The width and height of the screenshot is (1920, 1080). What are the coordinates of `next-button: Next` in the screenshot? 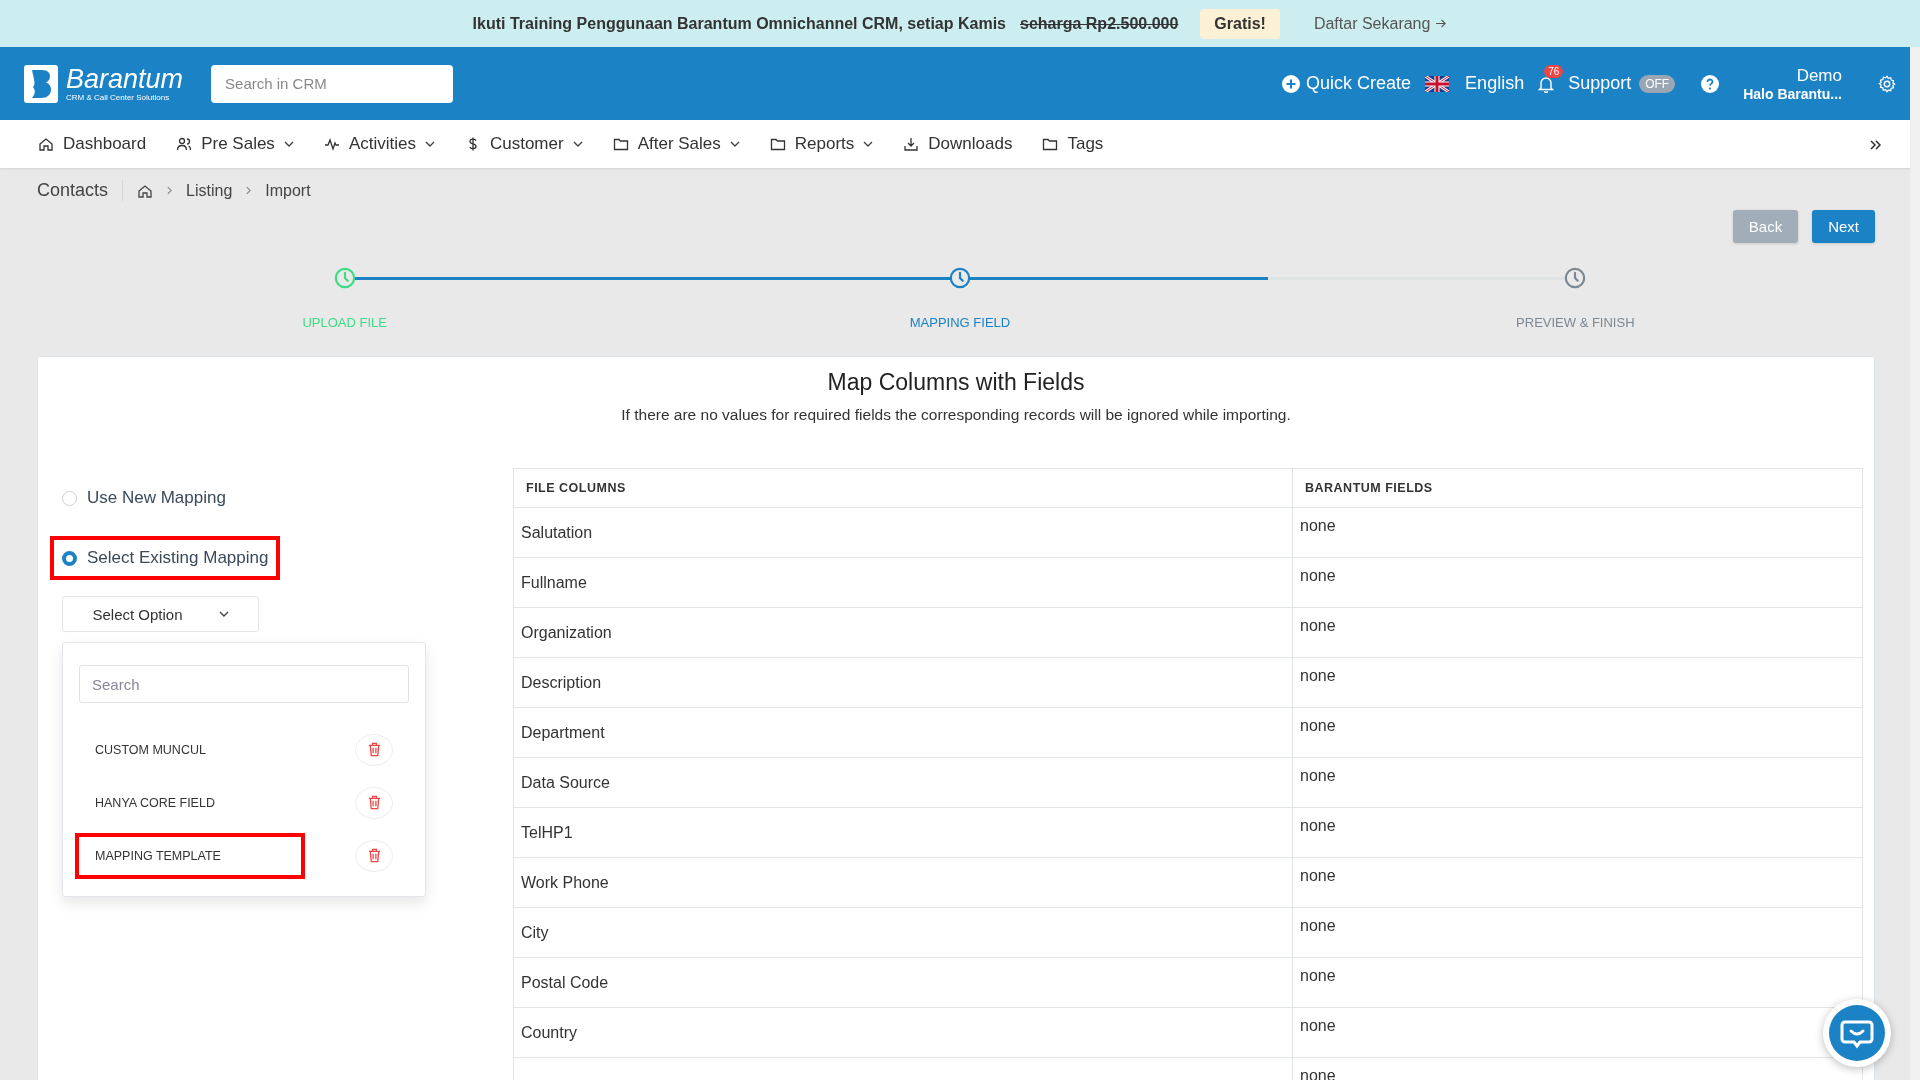 It's located at (1843, 226).